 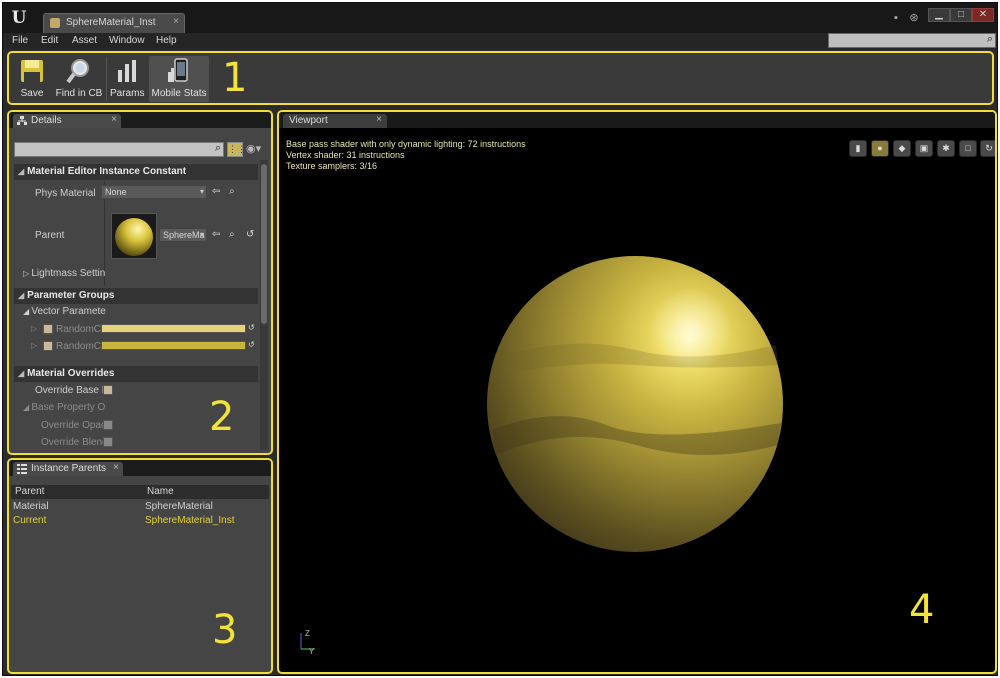 What do you see at coordinates (68, 273) in the screenshot?
I see `lightmass-label: Lightmass Settin` at bounding box center [68, 273].